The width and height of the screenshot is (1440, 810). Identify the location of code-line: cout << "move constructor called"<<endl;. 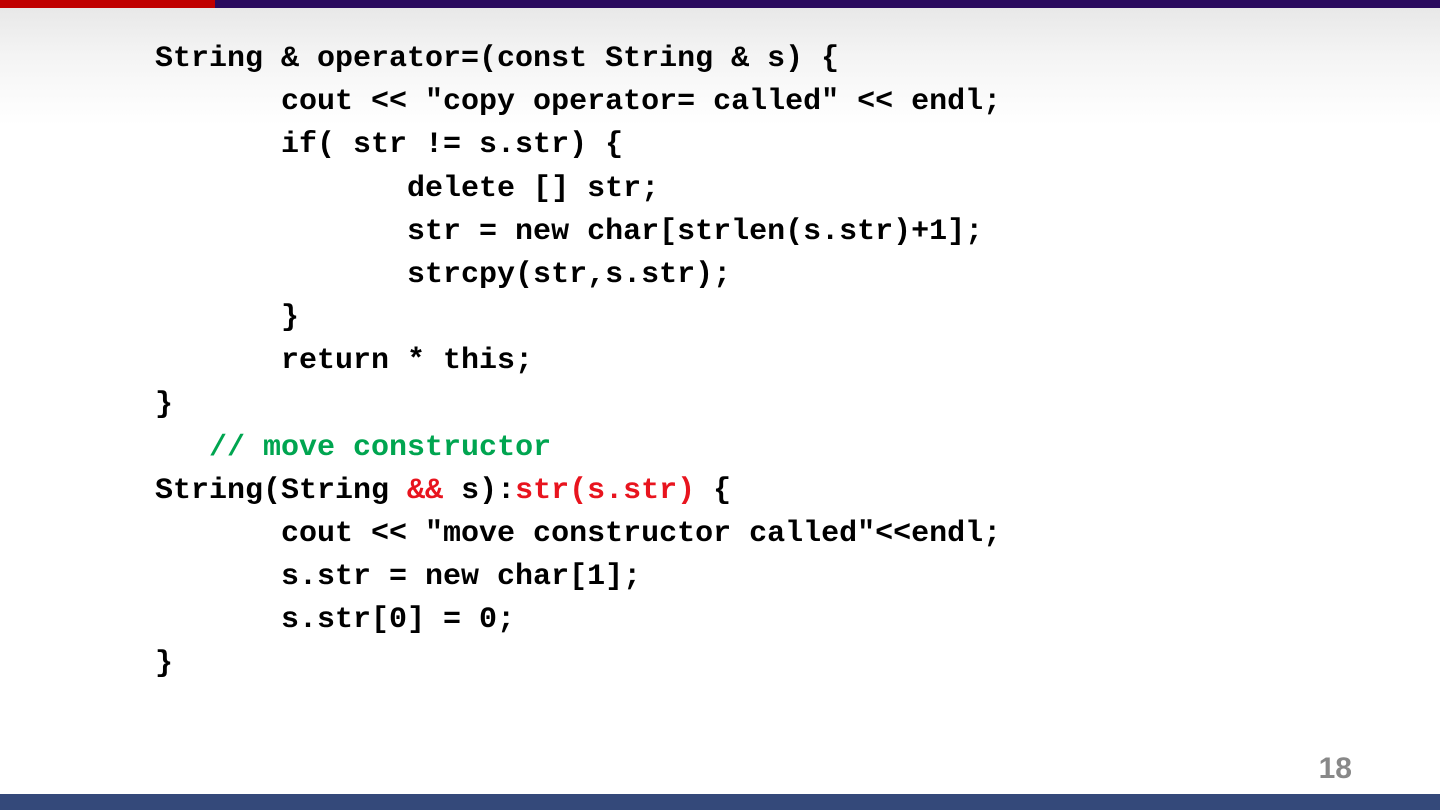
(578, 534).